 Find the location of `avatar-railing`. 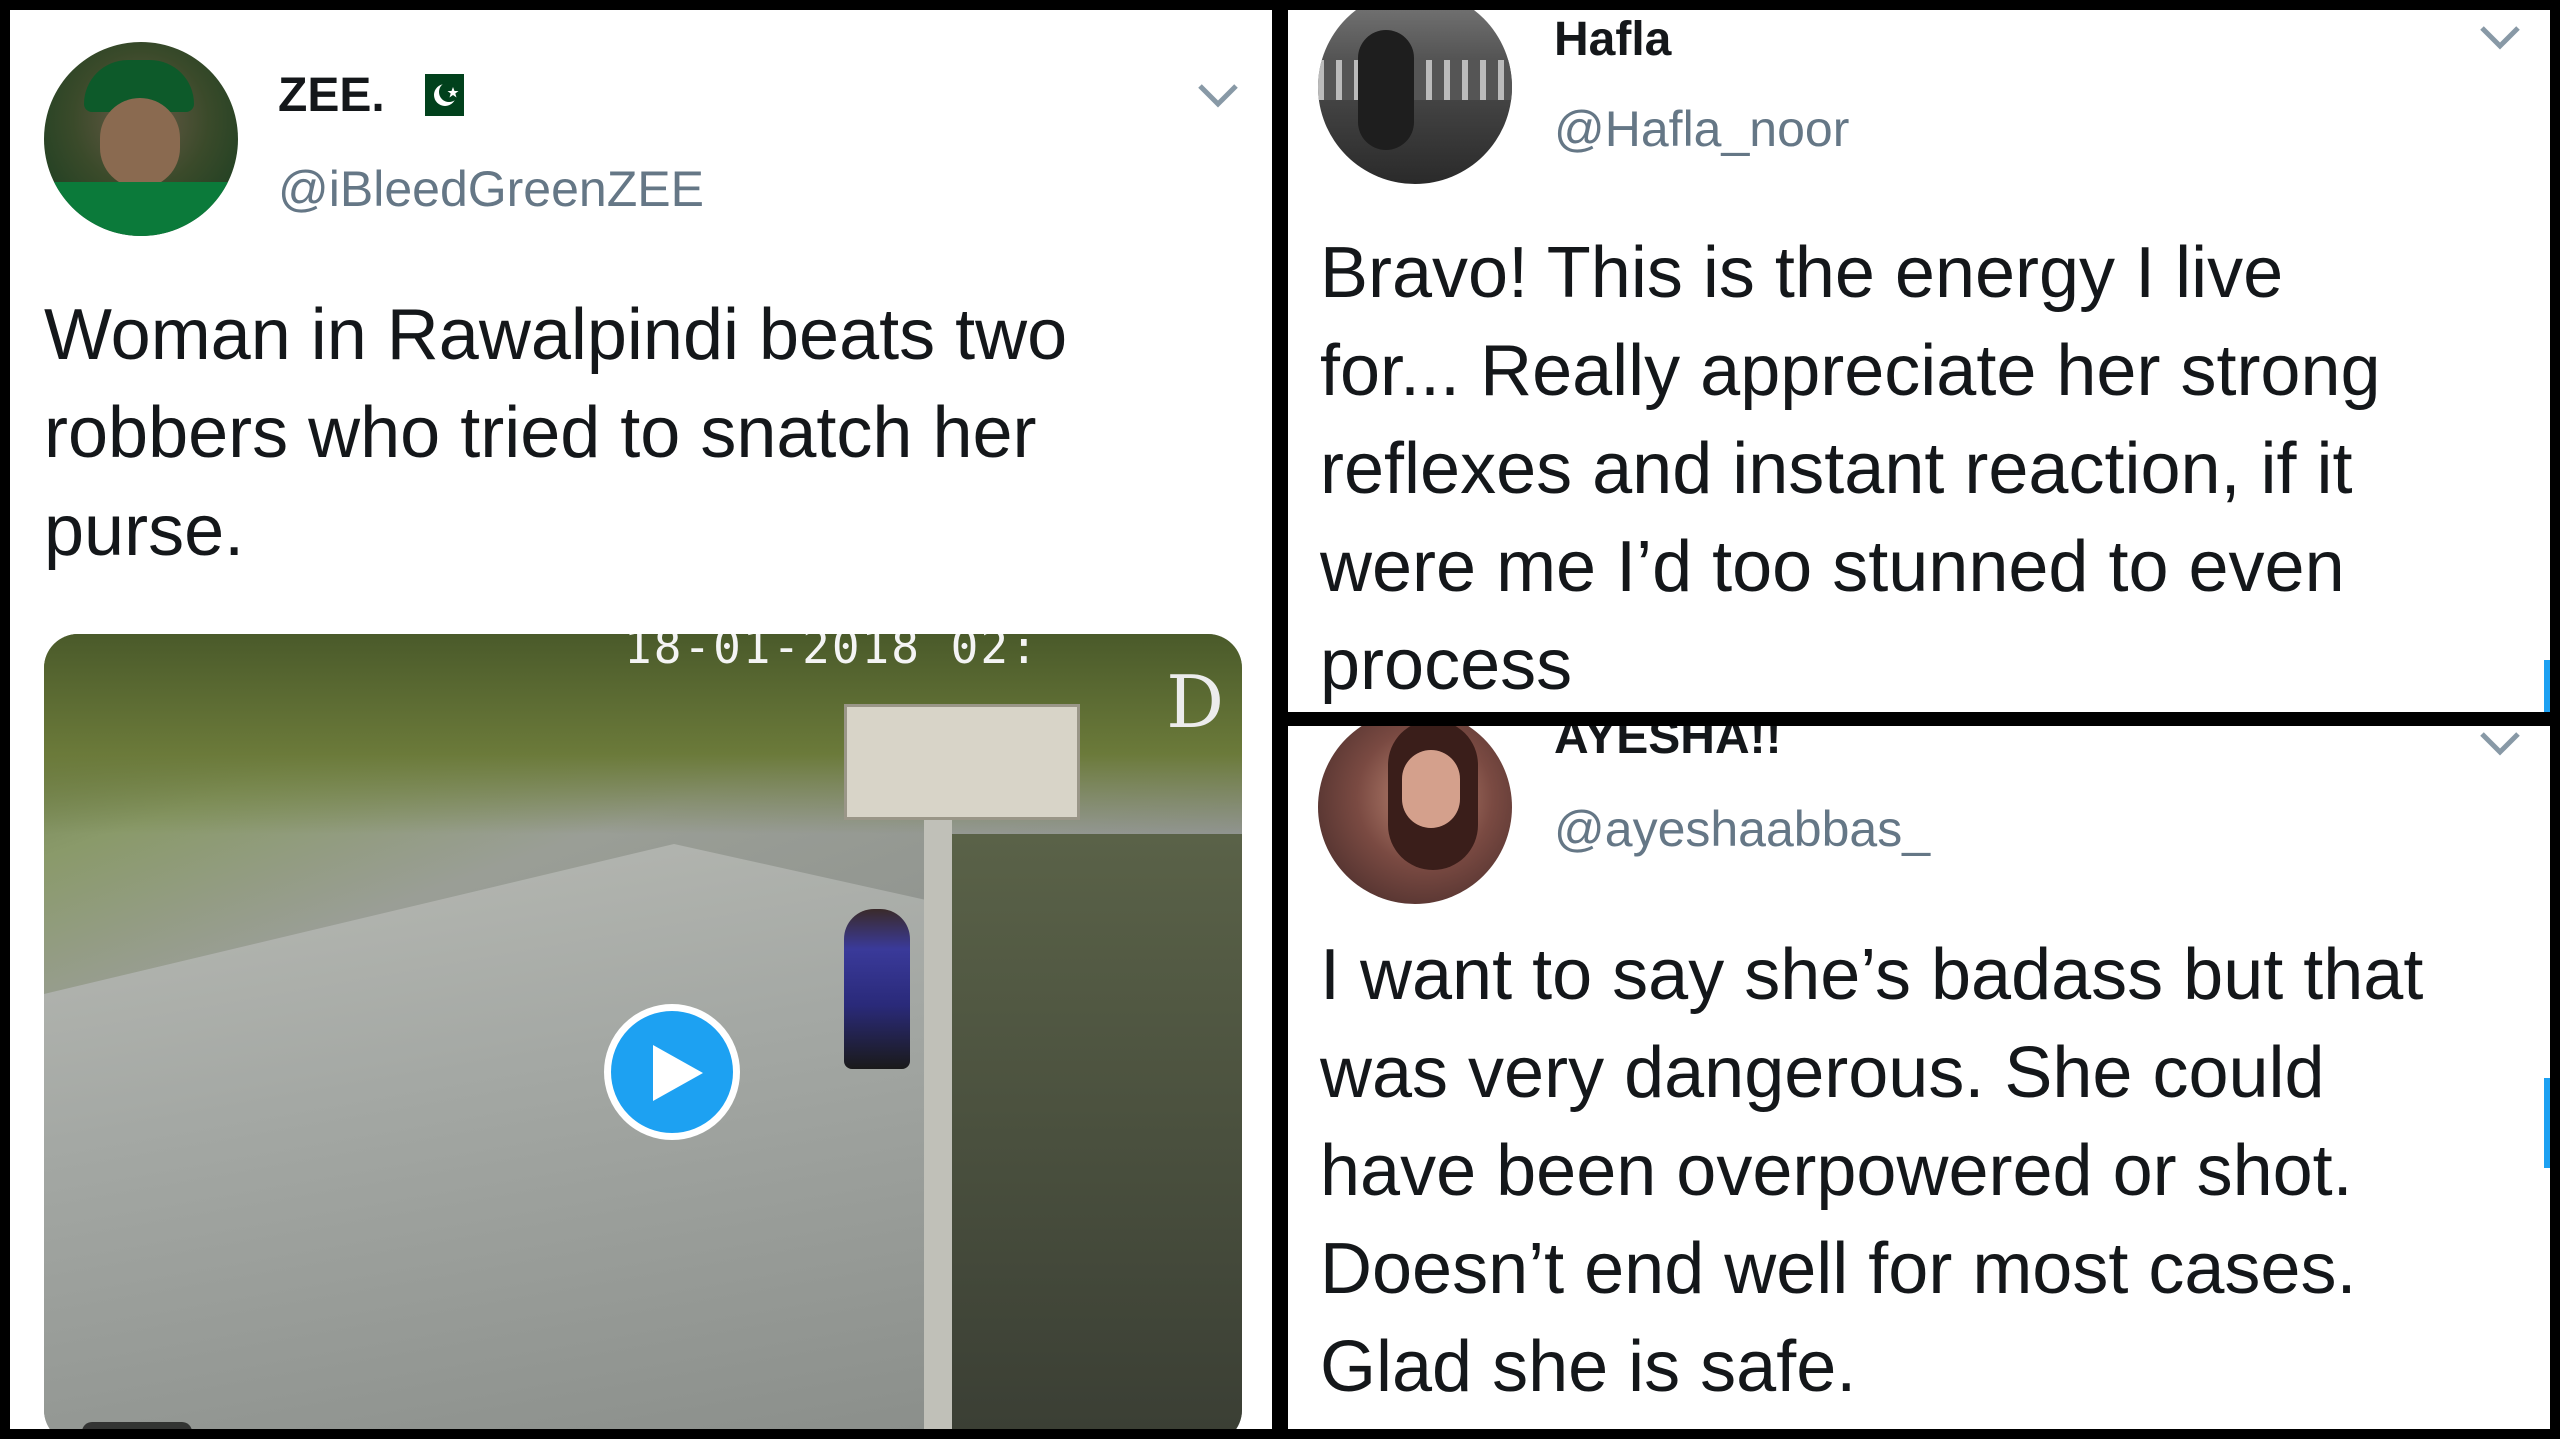

avatar-railing is located at coordinates (1415, 80).